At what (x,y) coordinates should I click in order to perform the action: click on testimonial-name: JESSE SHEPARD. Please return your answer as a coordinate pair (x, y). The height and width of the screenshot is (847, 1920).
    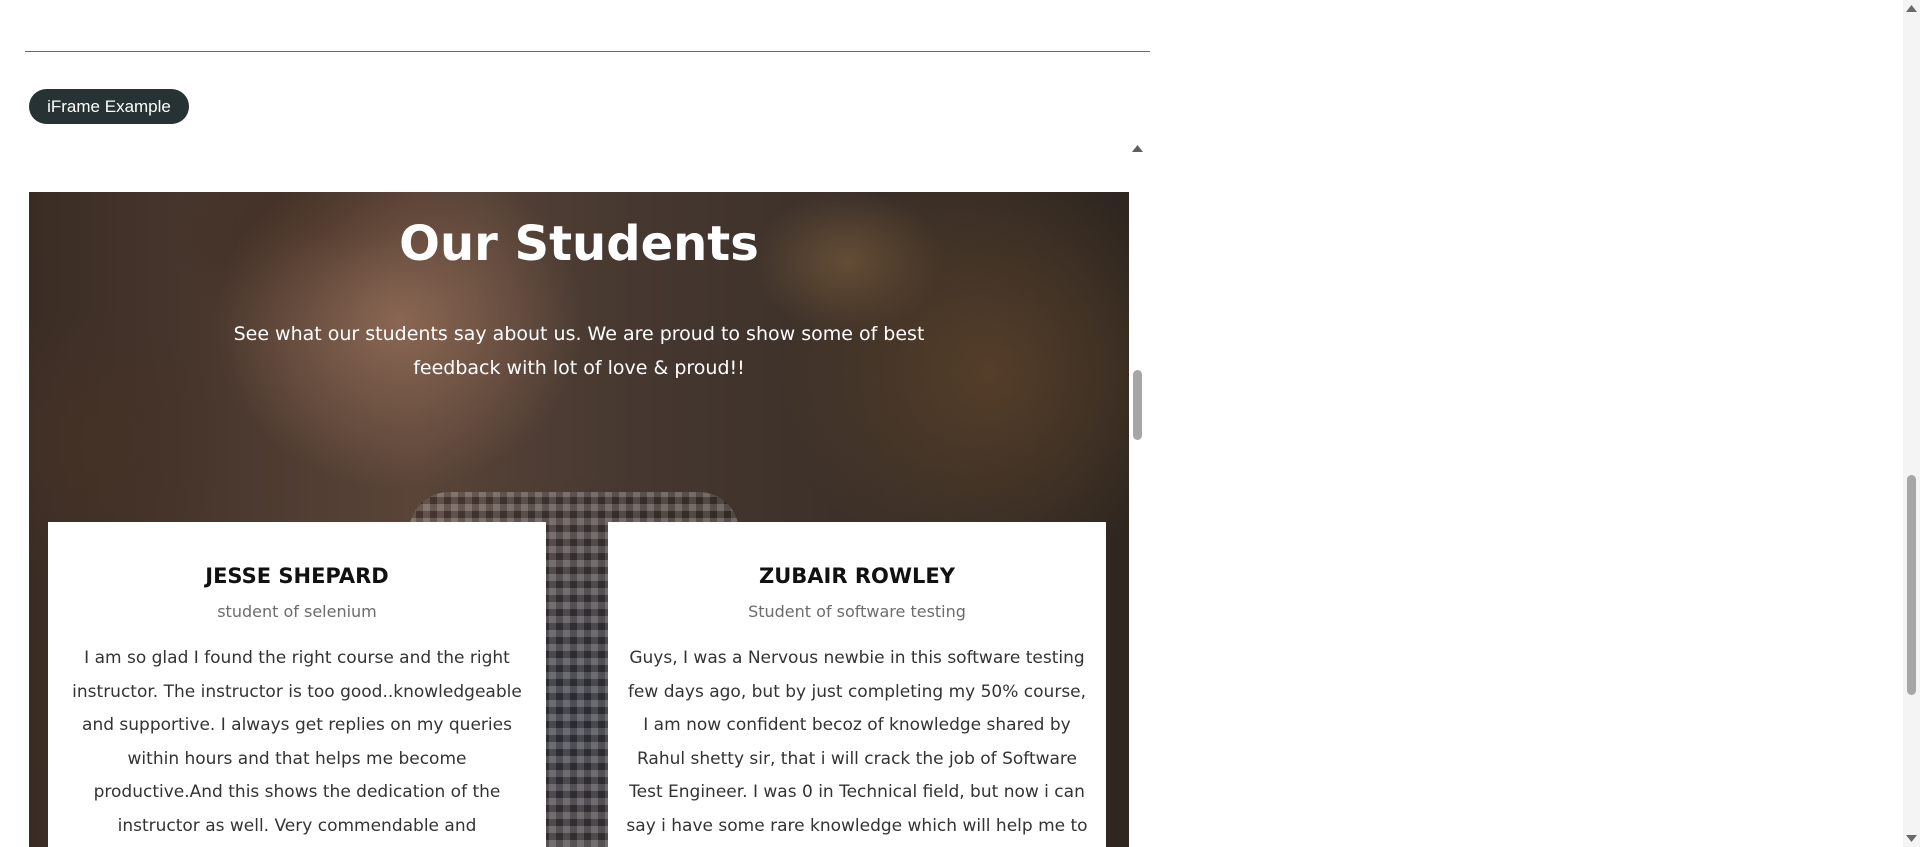
    Looking at the image, I should click on (297, 576).